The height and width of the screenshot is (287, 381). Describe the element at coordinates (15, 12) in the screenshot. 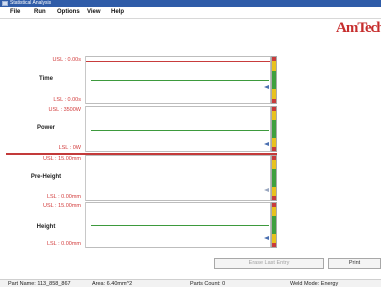

I see `menu-file: File` at that location.